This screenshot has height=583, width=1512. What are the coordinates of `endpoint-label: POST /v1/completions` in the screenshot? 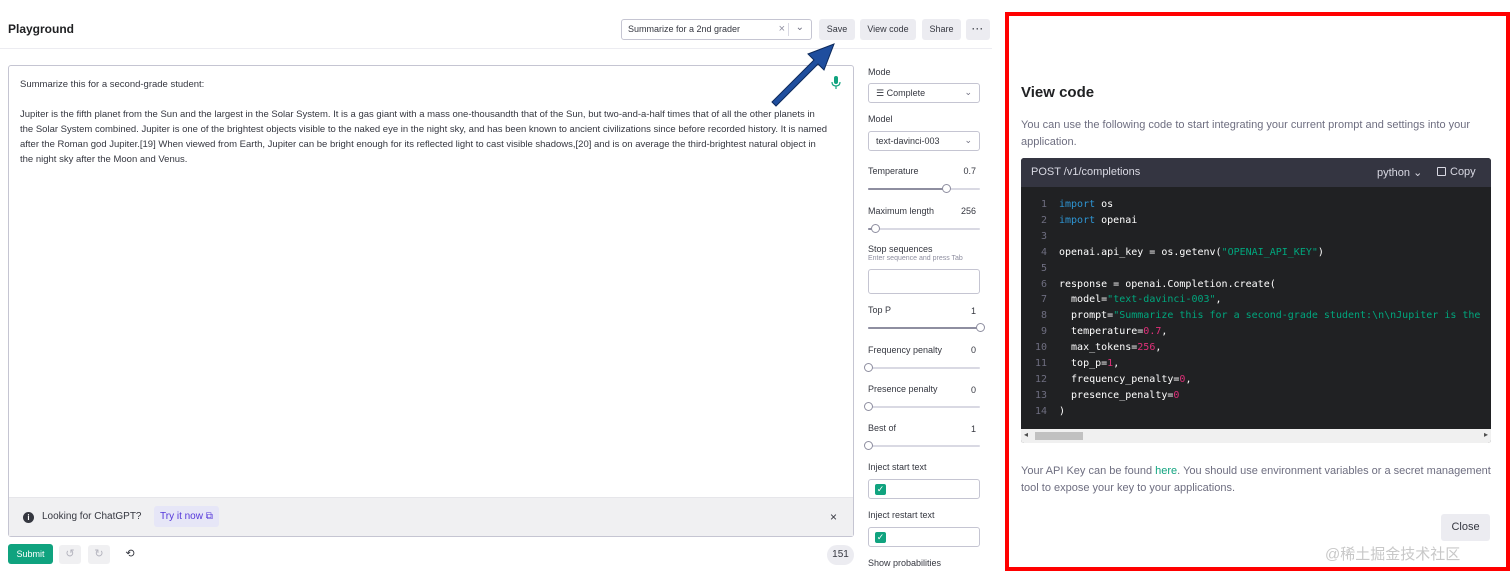 It's located at (1086, 172).